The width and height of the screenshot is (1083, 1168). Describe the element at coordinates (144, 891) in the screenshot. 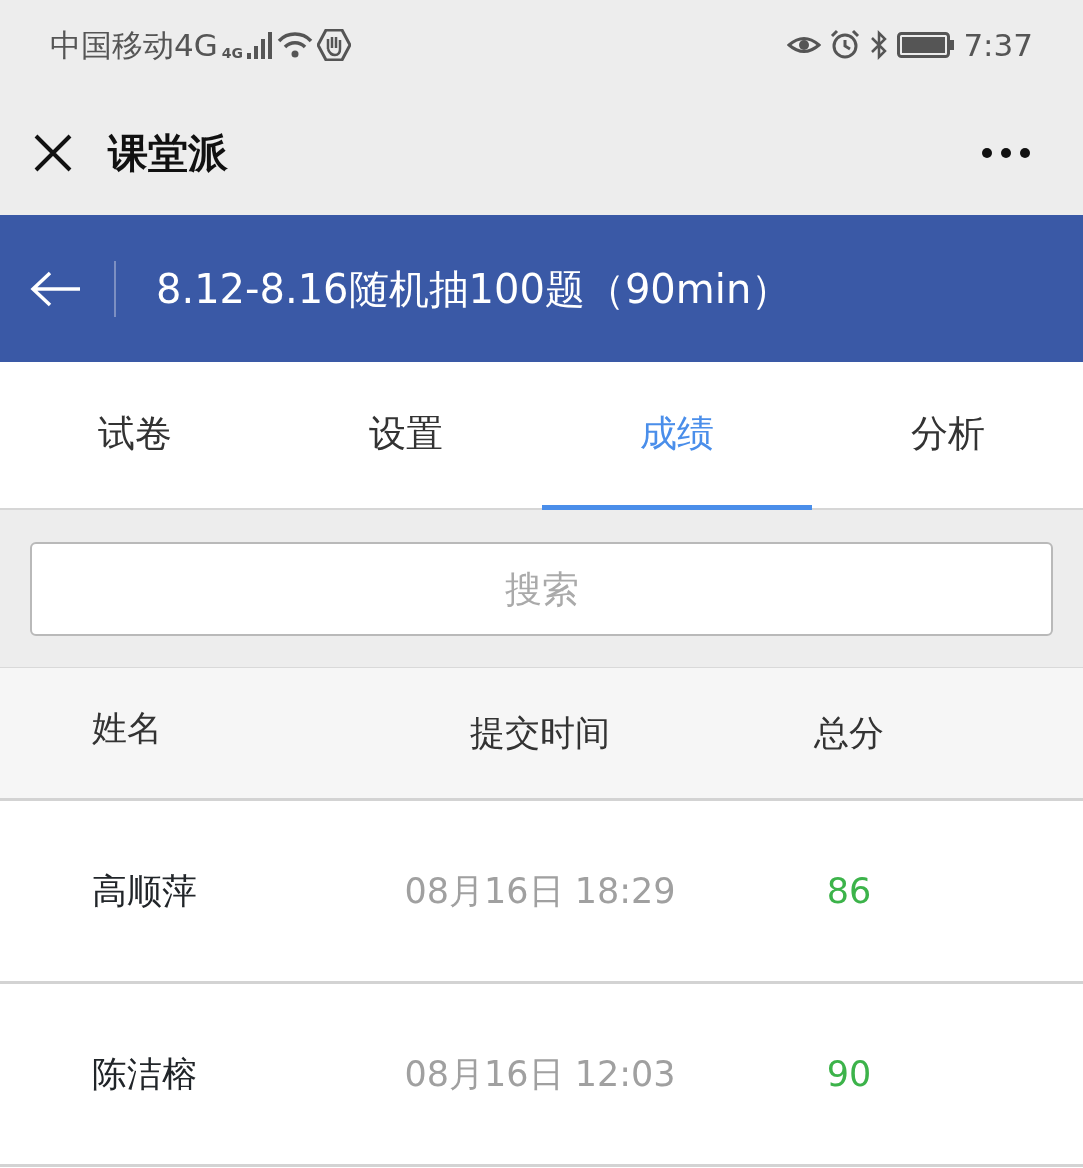

I see `table-cell-text: 高顺萍` at that location.